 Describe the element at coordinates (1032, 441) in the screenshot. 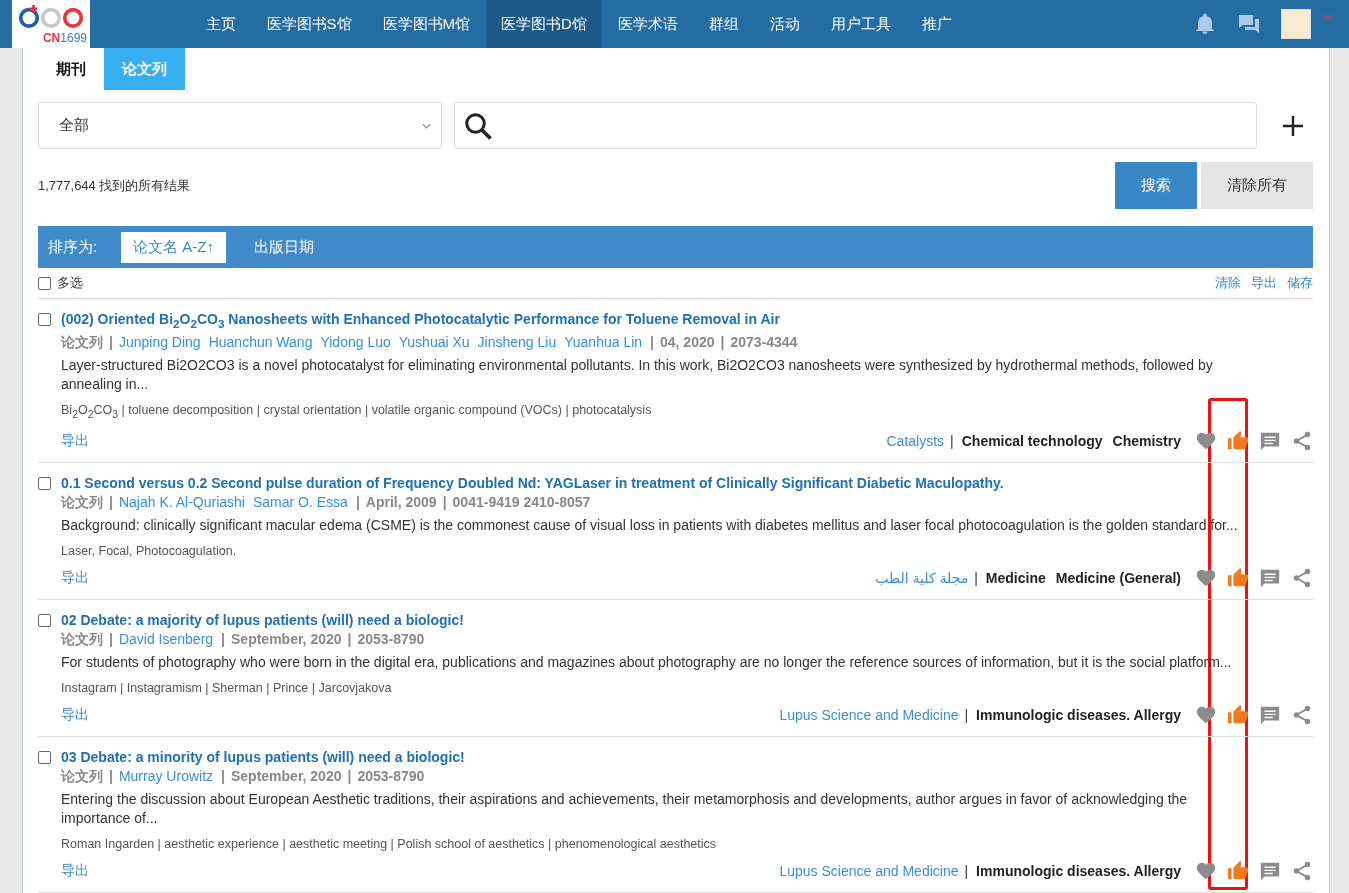

I see `subject-label: Chemical technology` at that location.